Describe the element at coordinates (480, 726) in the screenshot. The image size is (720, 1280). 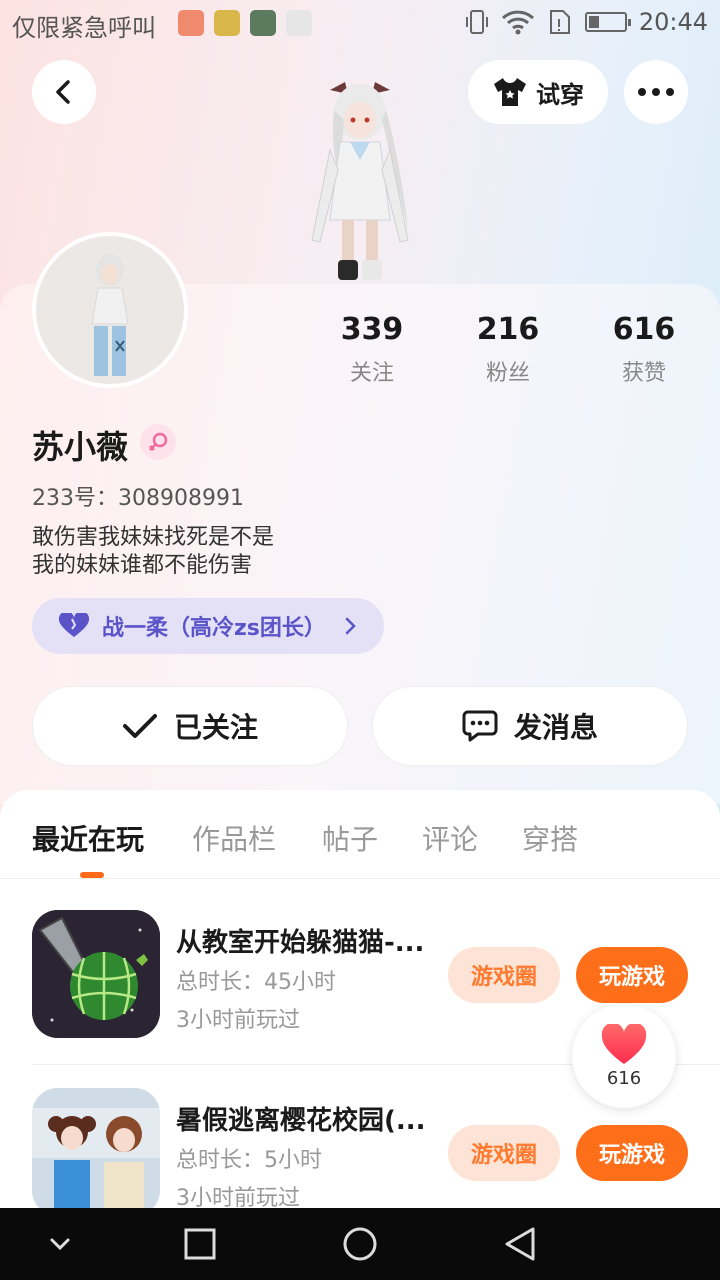
I see `chat-bubble-icon` at that location.